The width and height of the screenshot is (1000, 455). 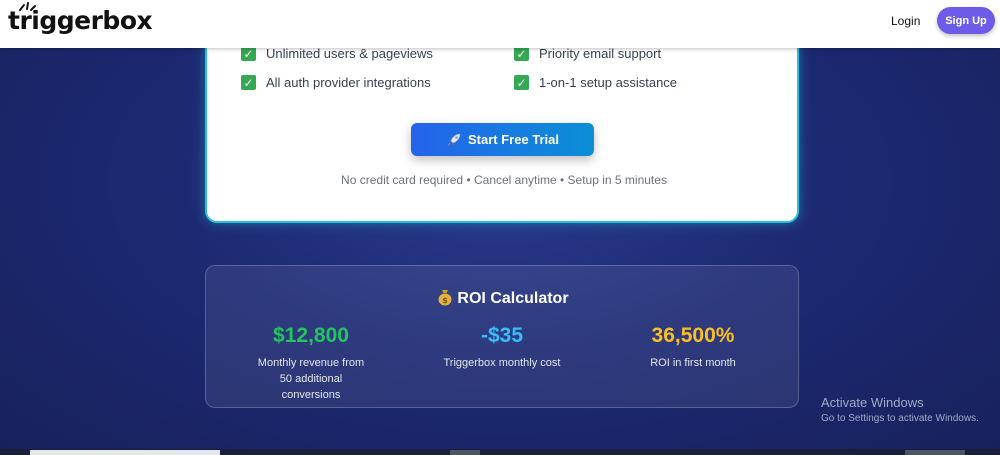 I want to click on stat-value: -$35, so click(x=502, y=335).